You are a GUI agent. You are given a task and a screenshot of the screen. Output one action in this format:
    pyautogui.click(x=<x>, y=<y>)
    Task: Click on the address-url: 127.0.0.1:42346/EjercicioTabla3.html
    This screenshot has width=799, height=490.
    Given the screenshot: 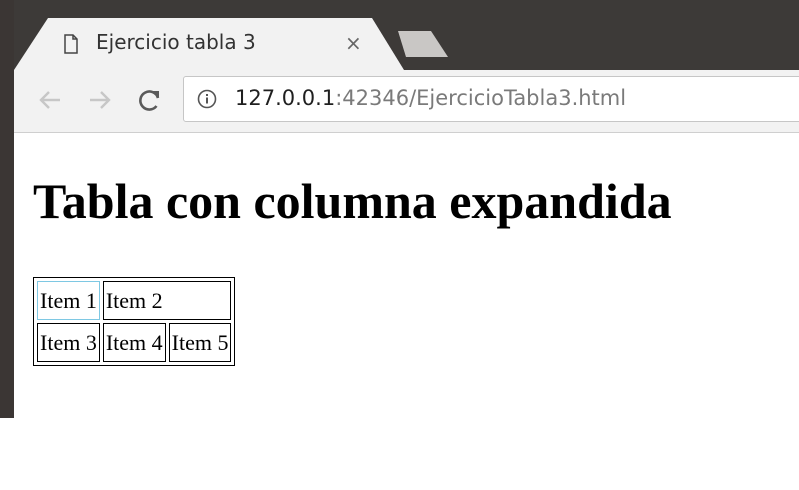 What is the action you would take?
    pyautogui.click(x=430, y=98)
    